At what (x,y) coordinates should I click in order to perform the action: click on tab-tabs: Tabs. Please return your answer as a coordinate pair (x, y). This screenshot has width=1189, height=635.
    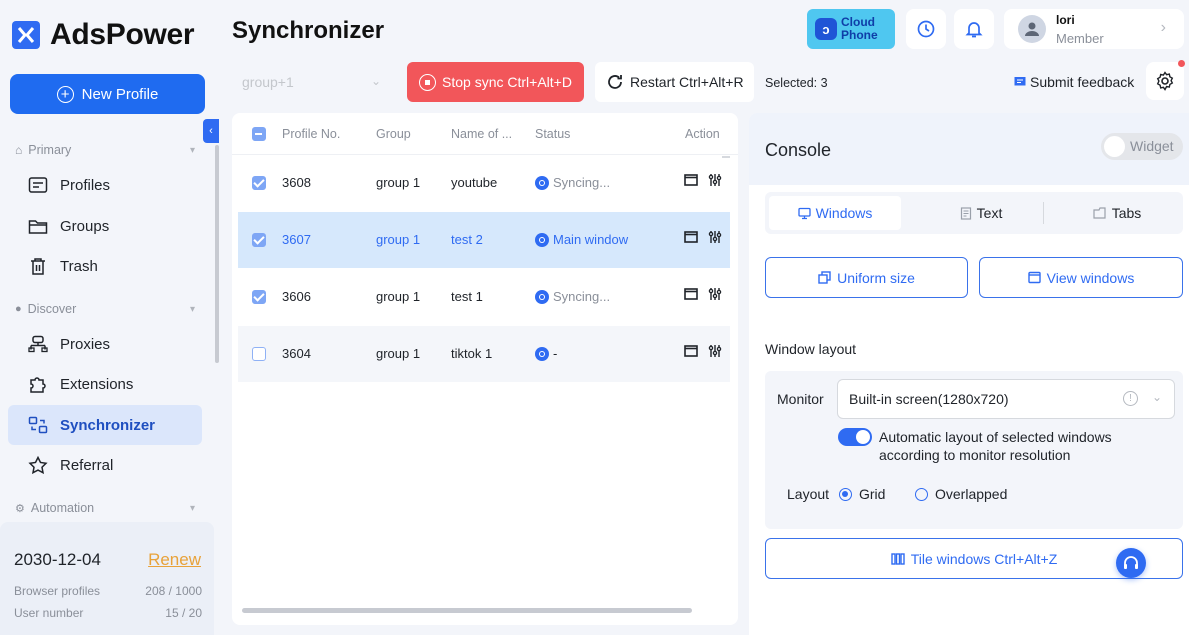
    Looking at the image, I should click on (1117, 213).